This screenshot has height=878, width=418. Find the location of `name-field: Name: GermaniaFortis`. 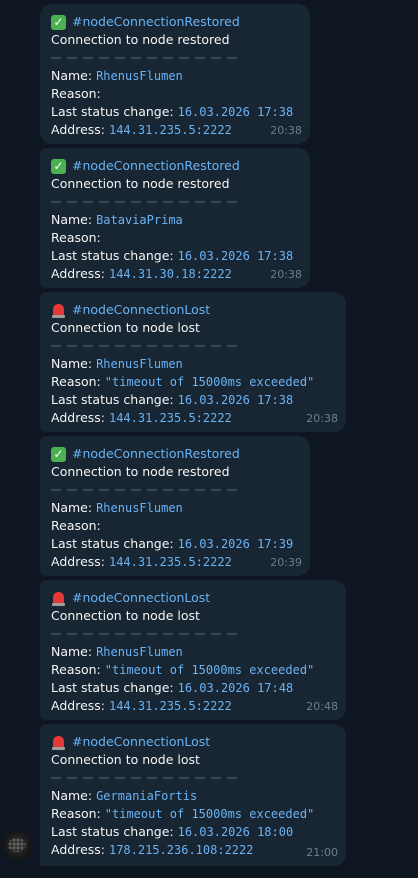

name-field: Name: GermaniaFortis is located at coordinates (193, 796).